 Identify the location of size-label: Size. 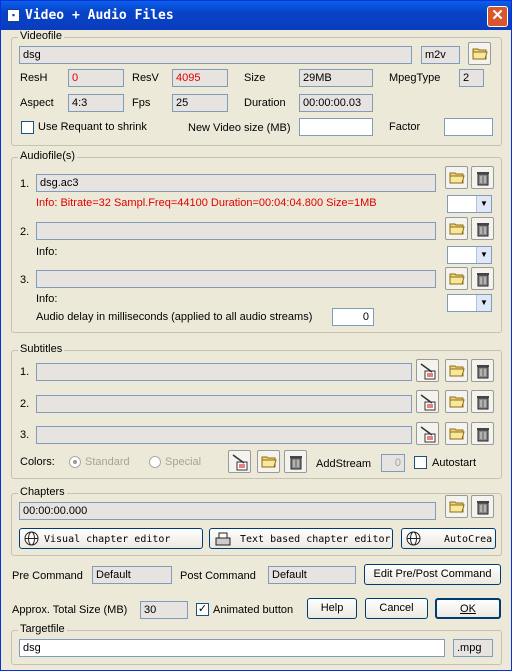
(255, 78).